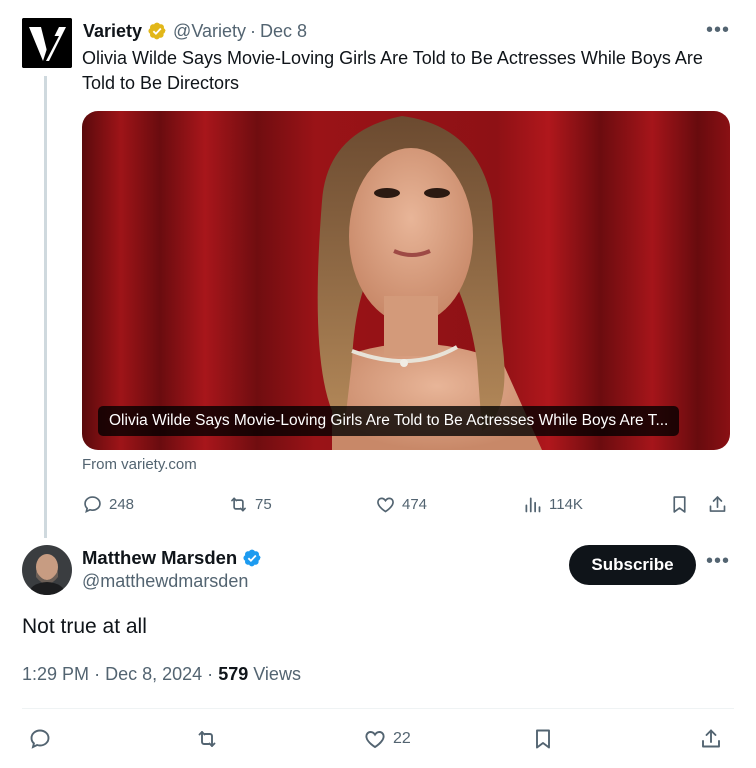  Describe the element at coordinates (209, 31) in the screenshot. I see `quoted-author-handle: @Variety` at that location.